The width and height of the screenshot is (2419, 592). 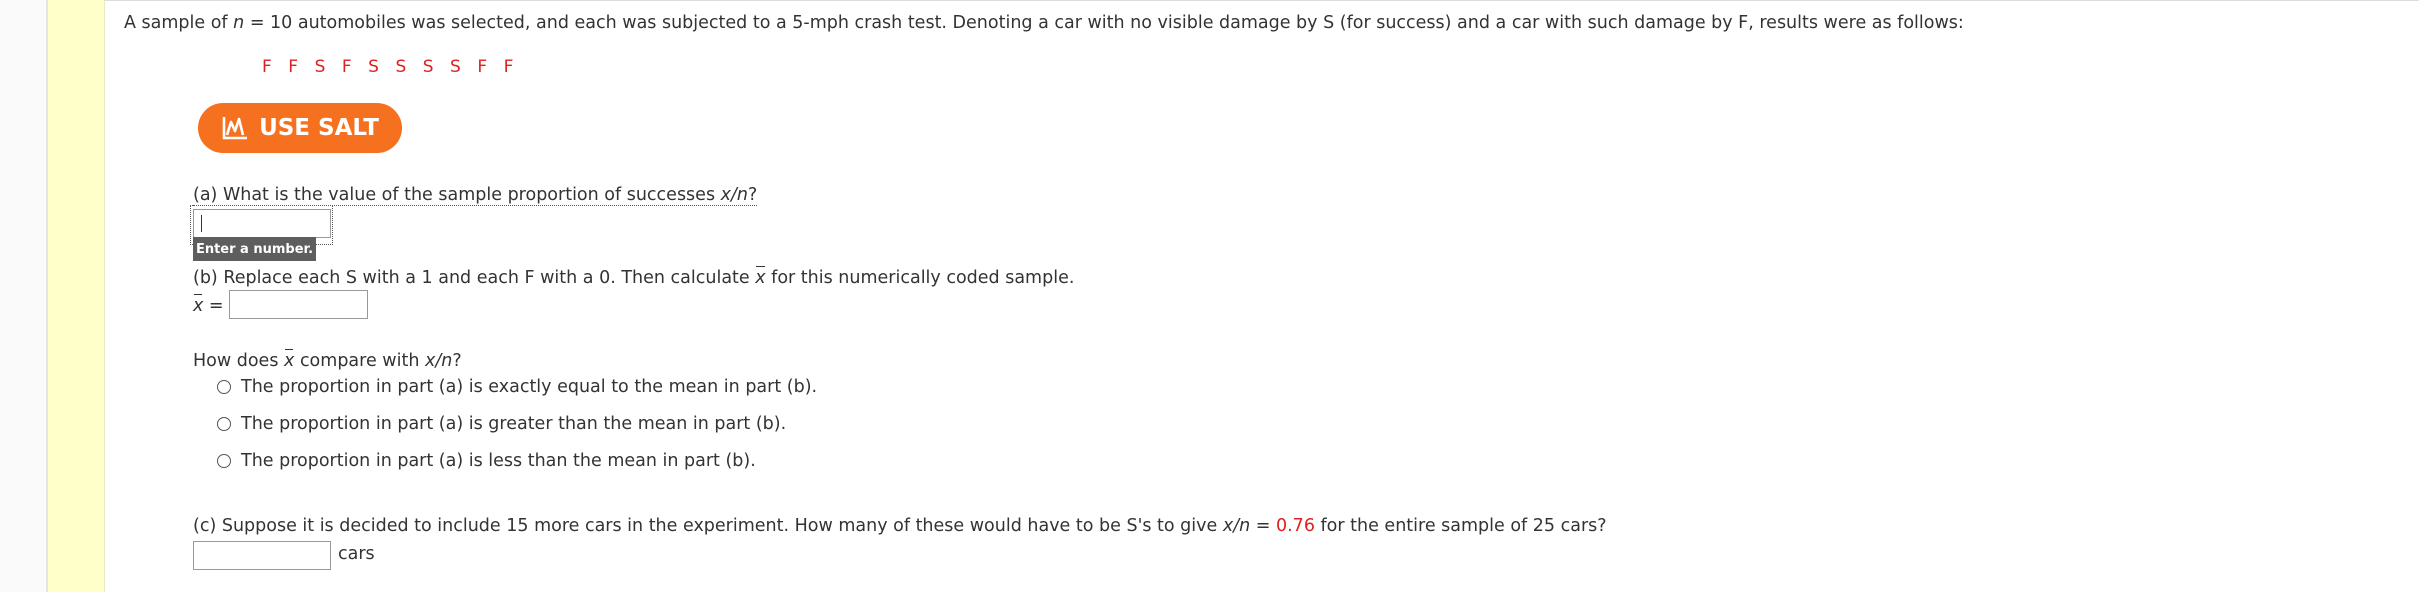 What do you see at coordinates (1263, 526) in the screenshot?
I see `part-c-eq: =` at bounding box center [1263, 526].